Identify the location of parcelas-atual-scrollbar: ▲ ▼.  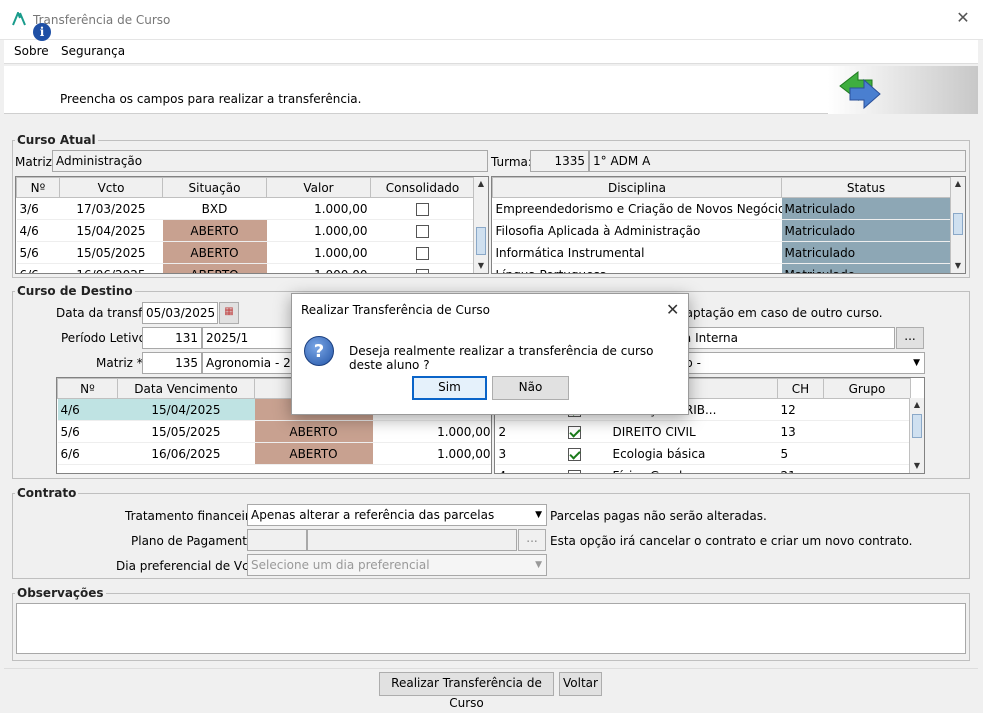
(480, 225).